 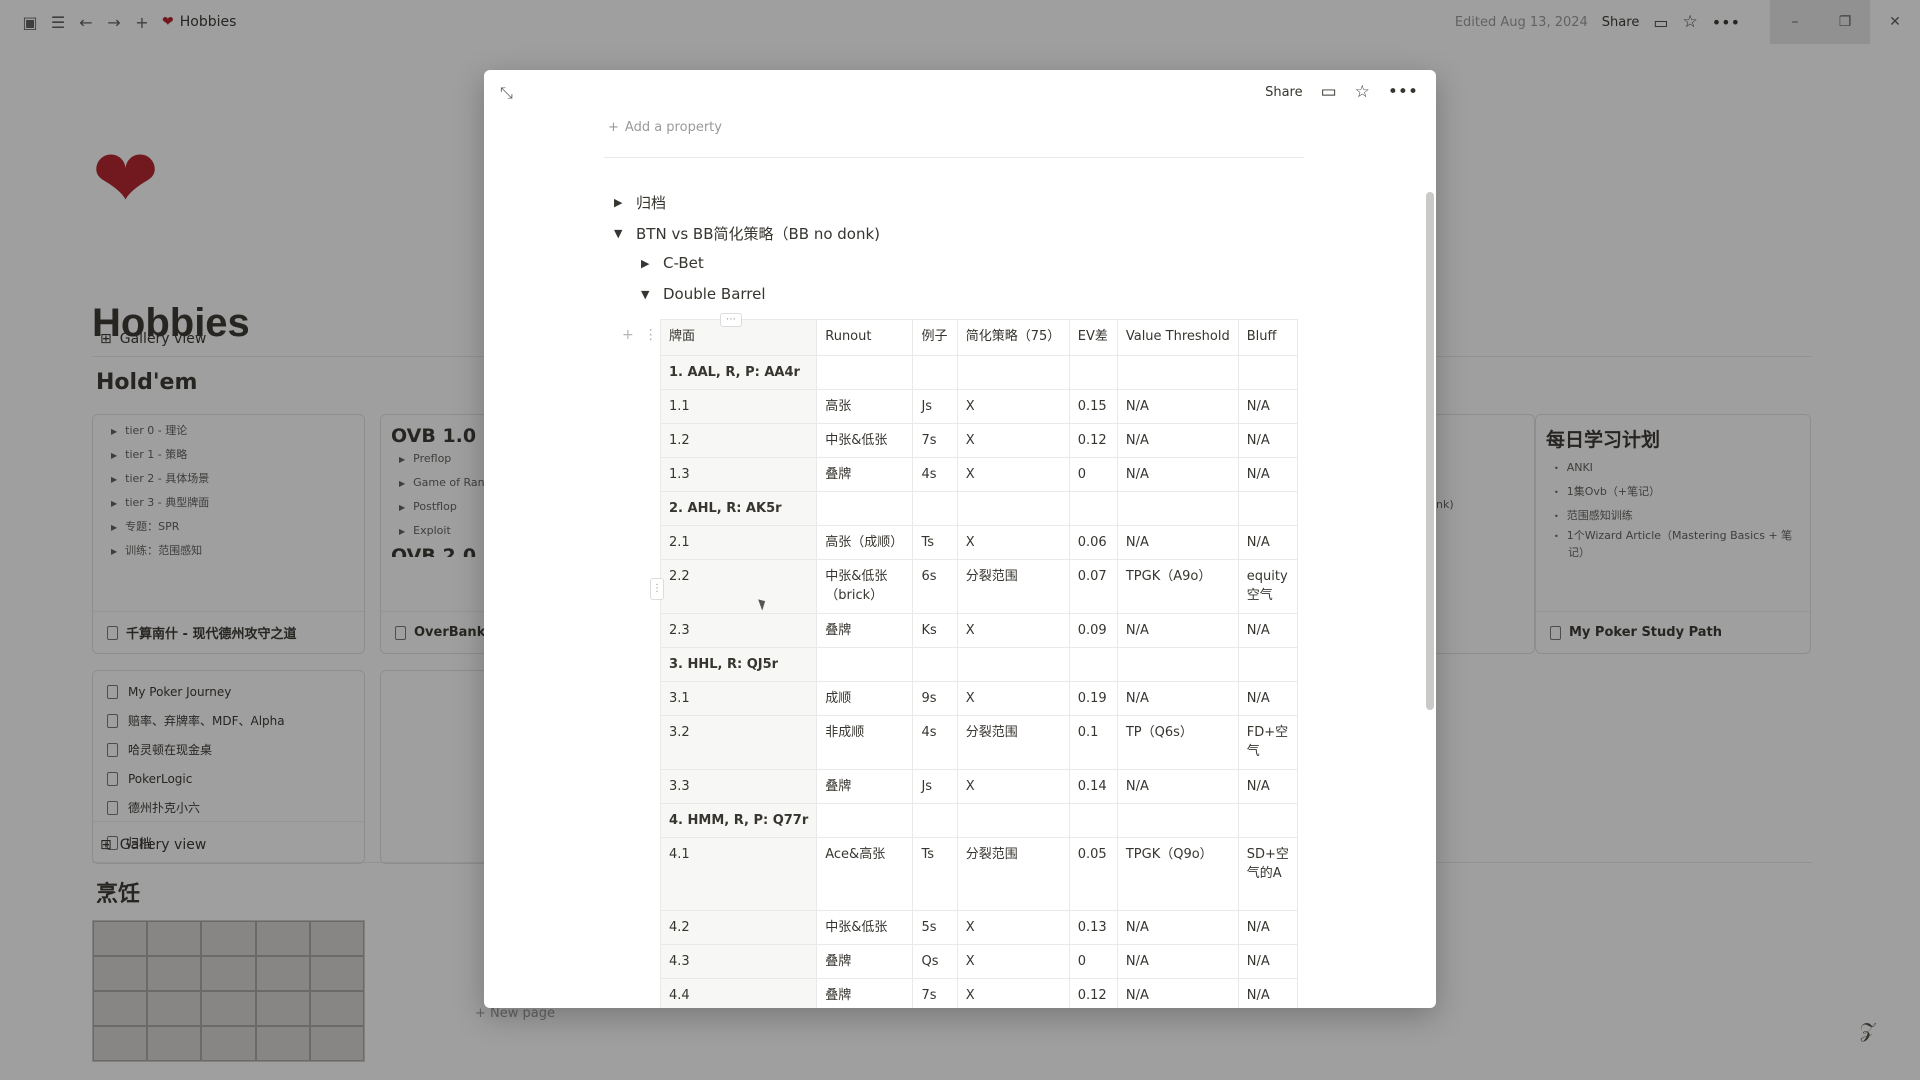 I want to click on table-row: 2. AHL, R: AK5r, so click(x=979, y=508).